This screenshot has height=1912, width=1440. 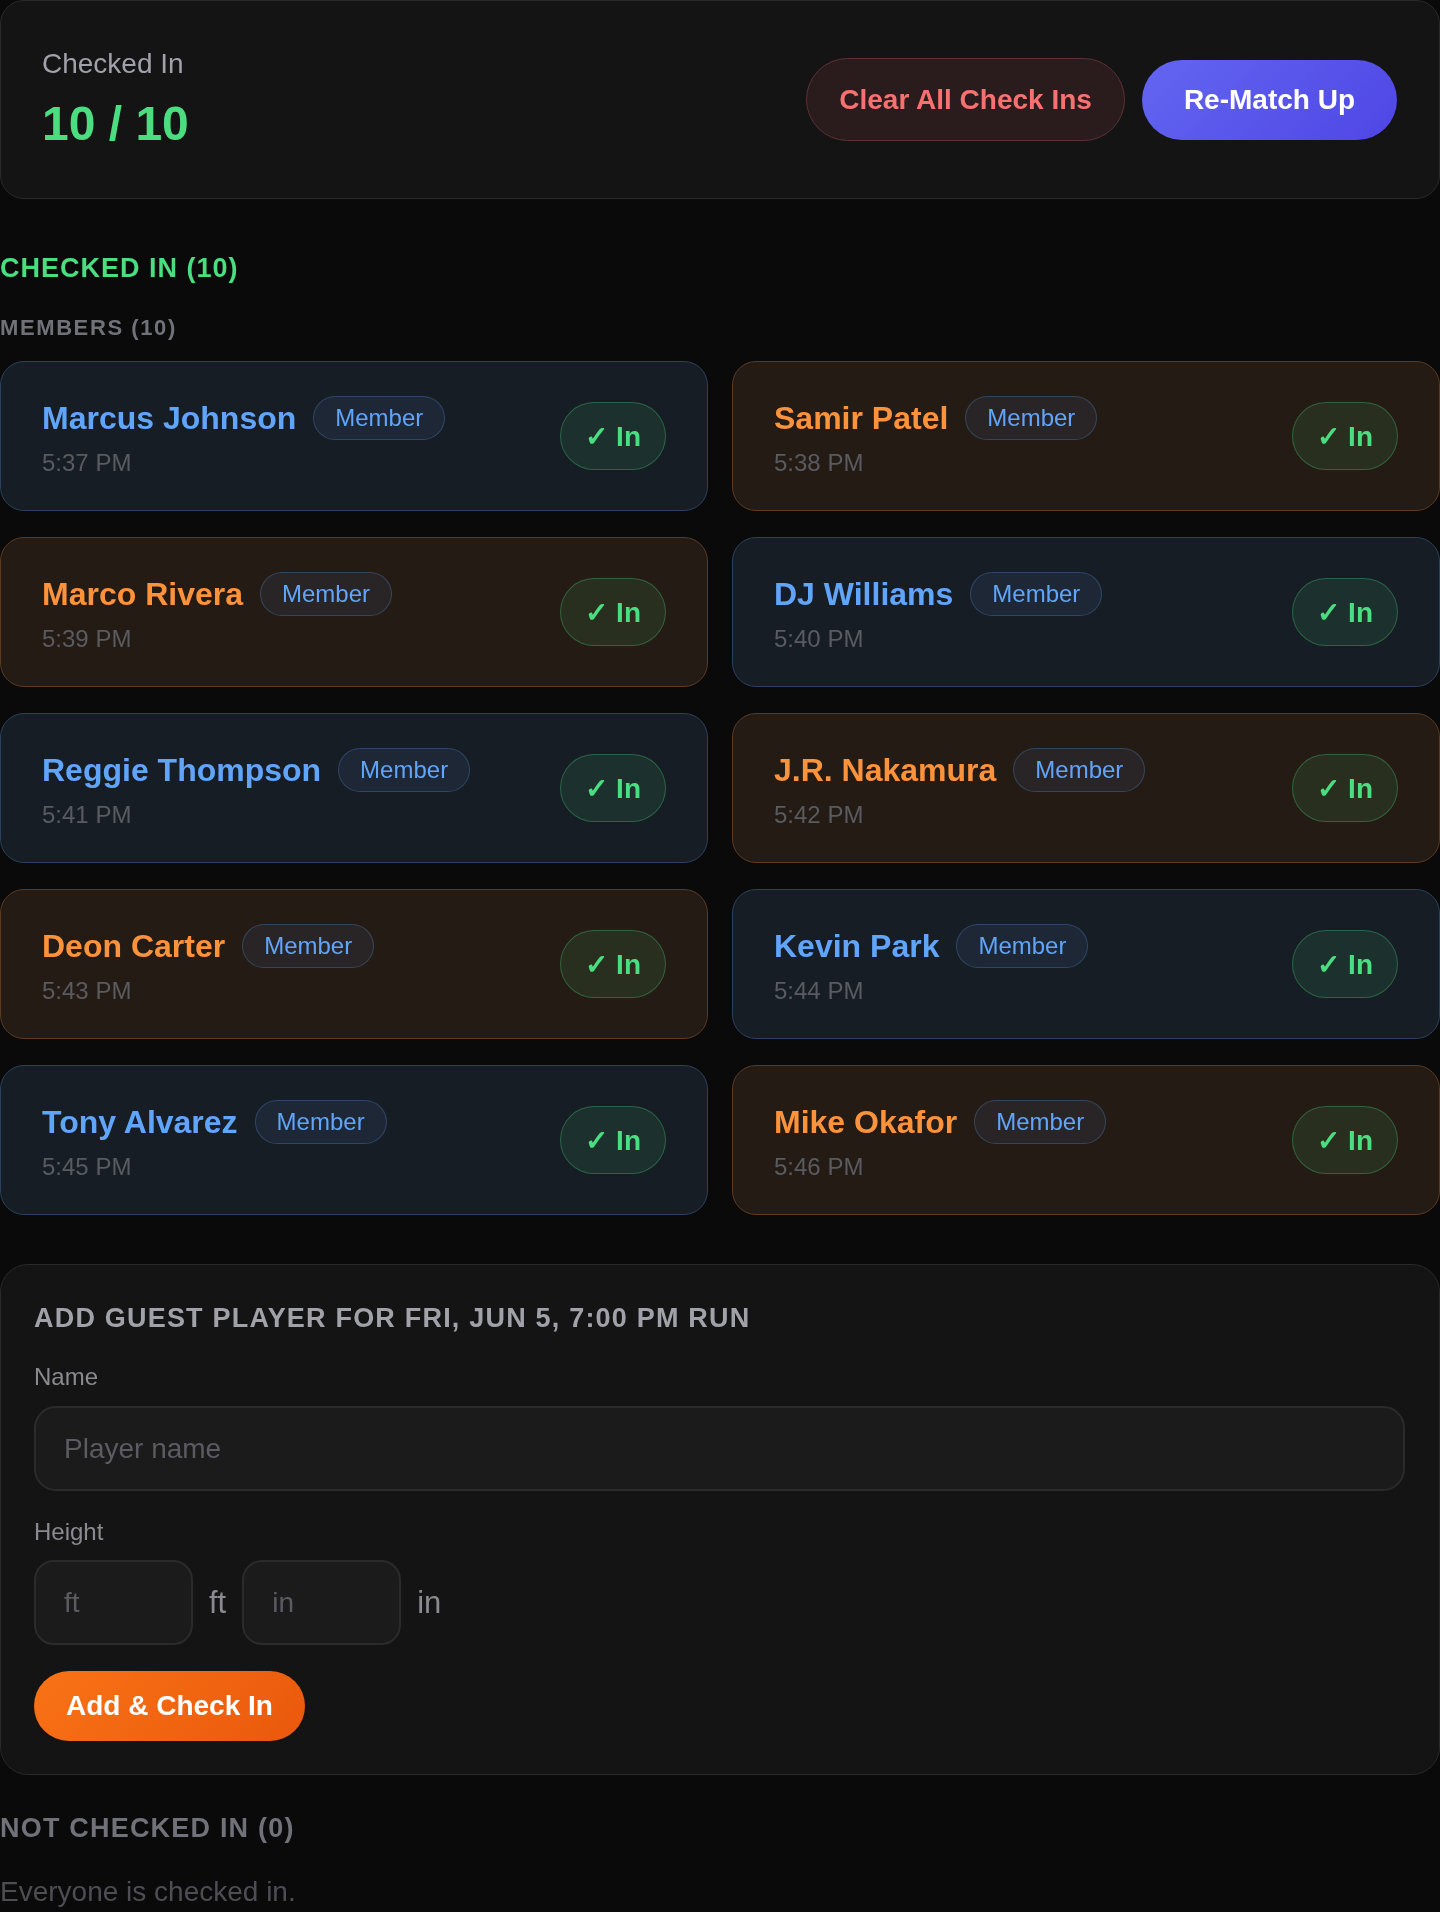 What do you see at coordinates (148, 1892) in the screenshot?
I see `empty-message: Everyone is checked in.` at bounding box center [148, 1892].